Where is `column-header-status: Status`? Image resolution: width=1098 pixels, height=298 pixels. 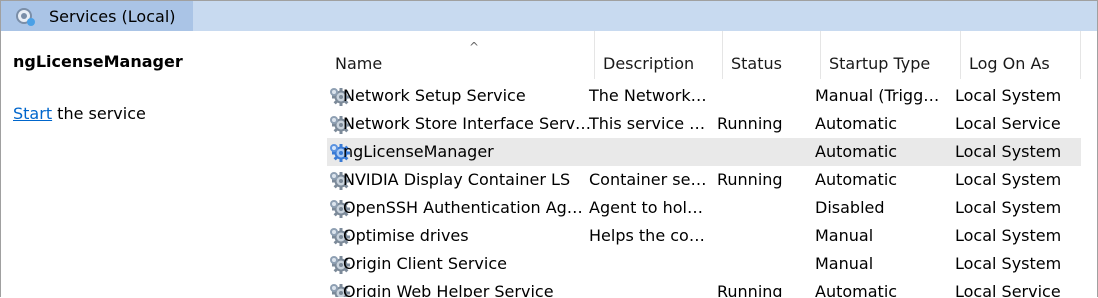 column-header-status: Status is located at coordinates (772, 55).